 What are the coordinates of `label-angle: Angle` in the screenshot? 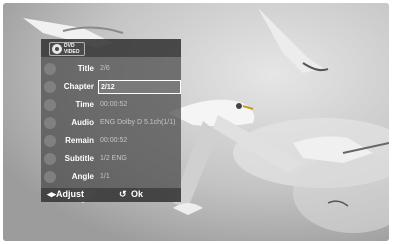 It's located at (82, 176).